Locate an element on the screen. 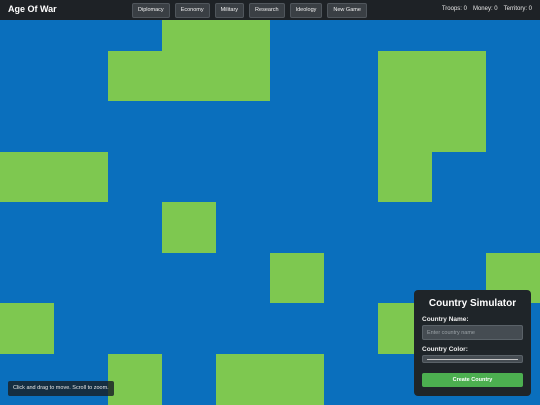 The width and height of the screenshot is (540, 405). research-button: Research is located at coordinates (267, 10).